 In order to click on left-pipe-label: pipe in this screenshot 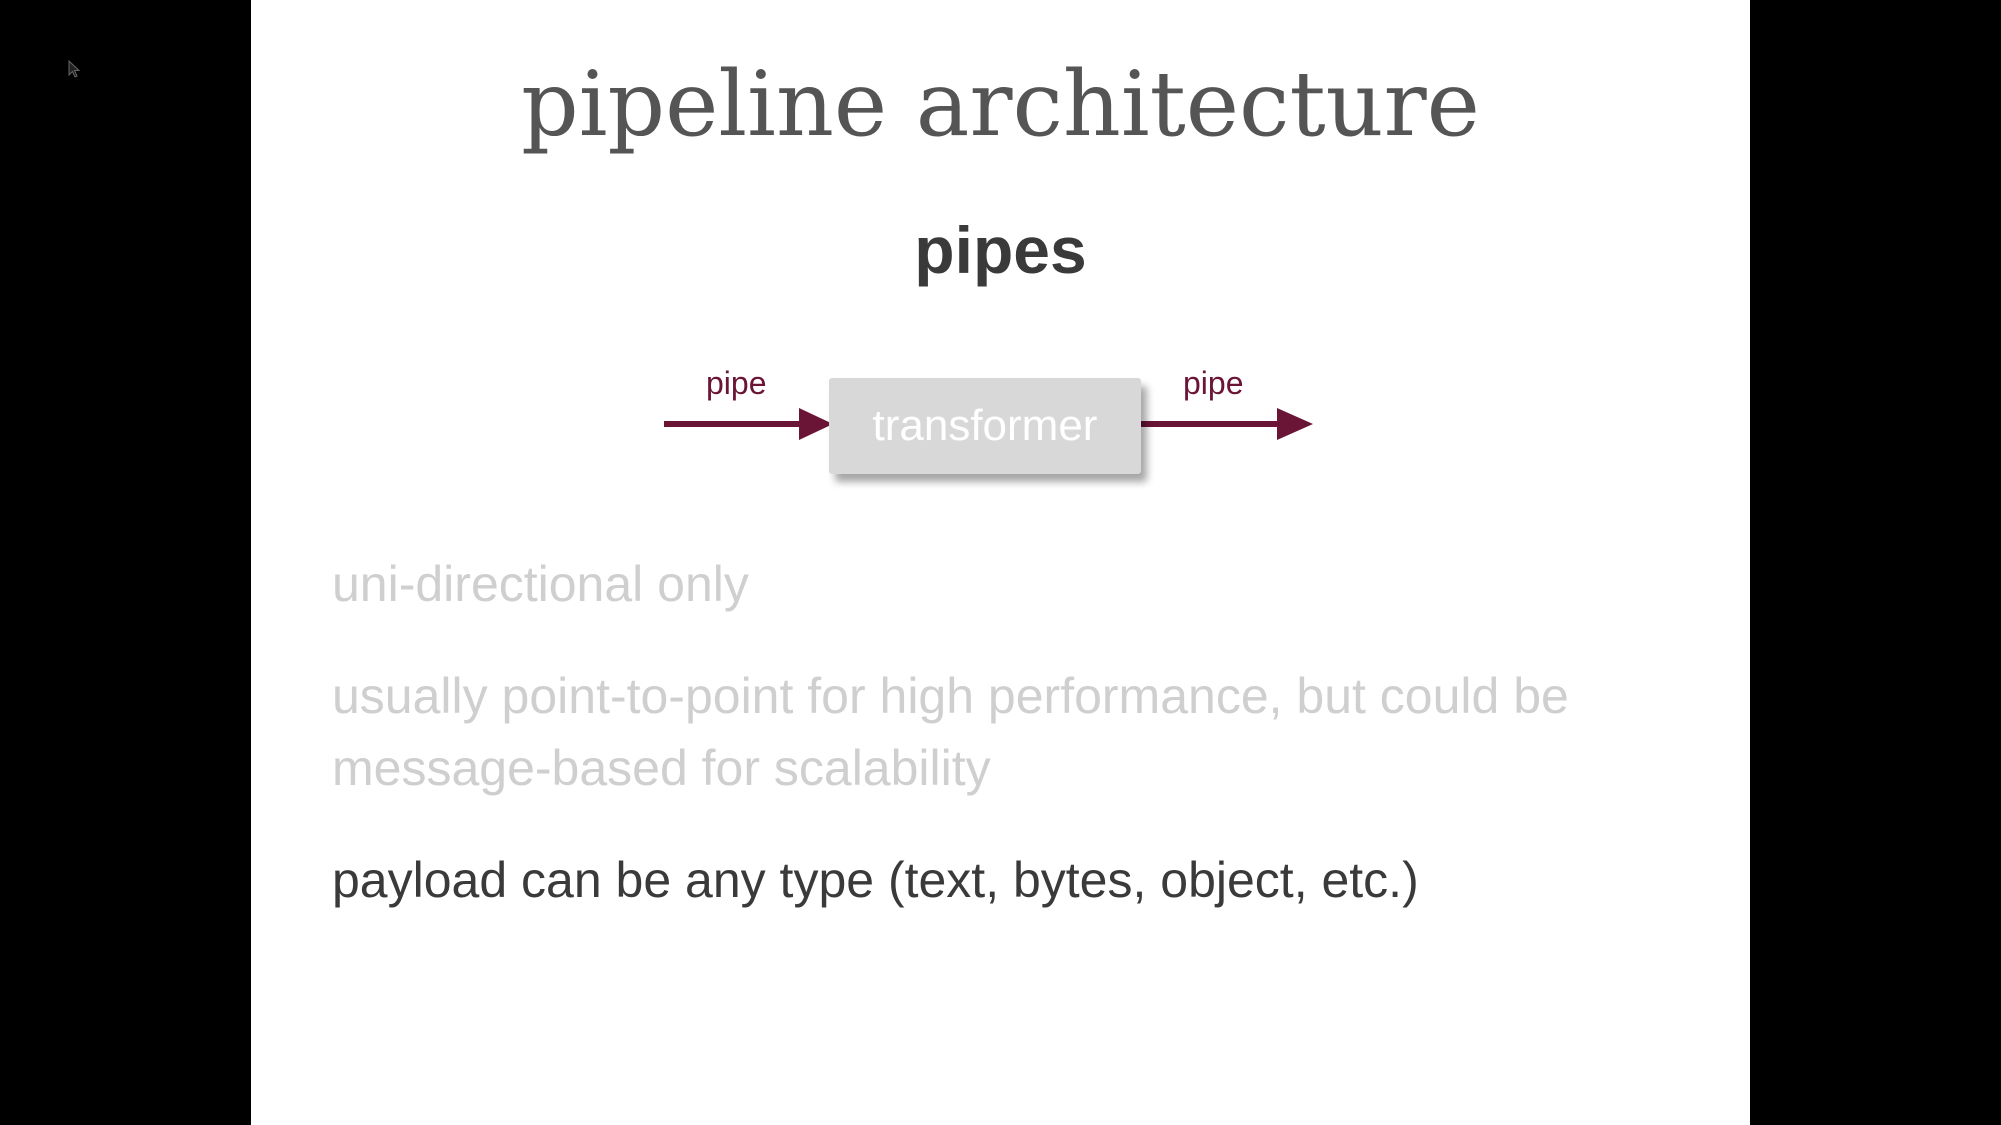, I will do `click(736, 383)`.